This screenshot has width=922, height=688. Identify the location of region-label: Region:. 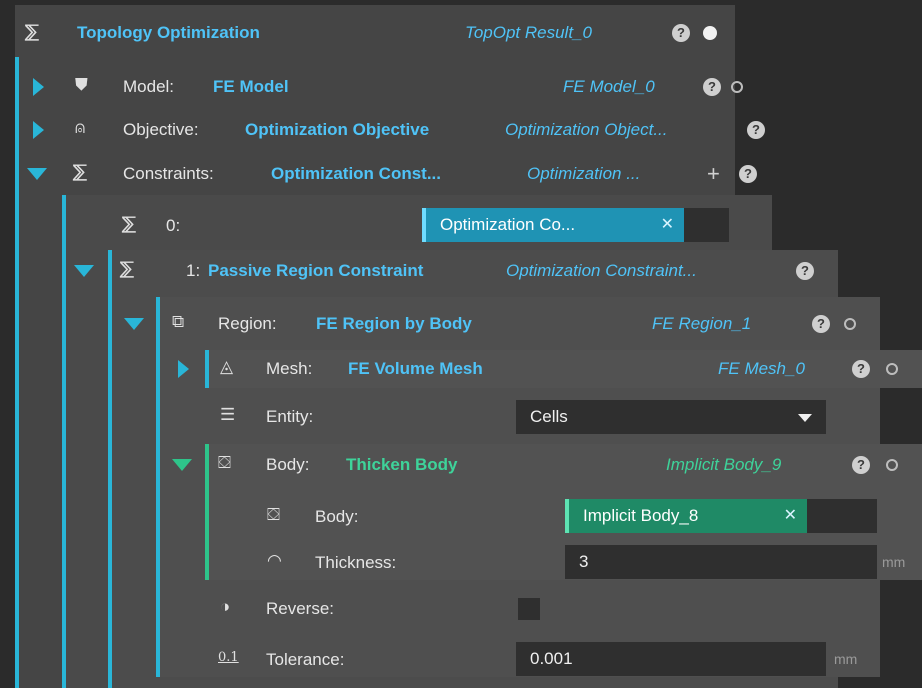
(247, 323).